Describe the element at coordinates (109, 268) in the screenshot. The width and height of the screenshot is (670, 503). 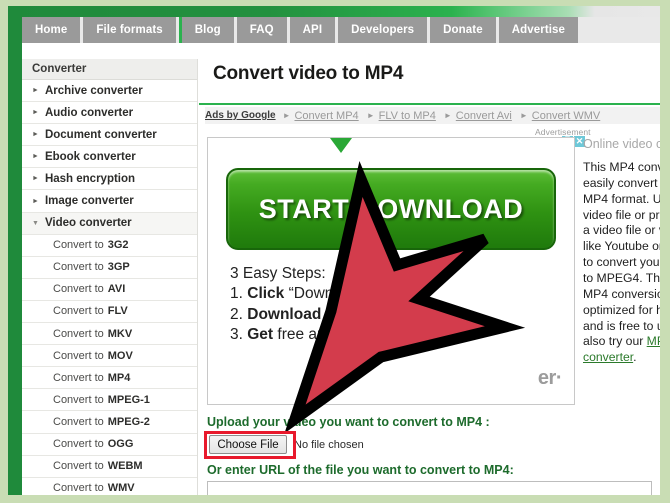
I see `sidebar-subitem-3gp: Convert to 3GP` at that location.